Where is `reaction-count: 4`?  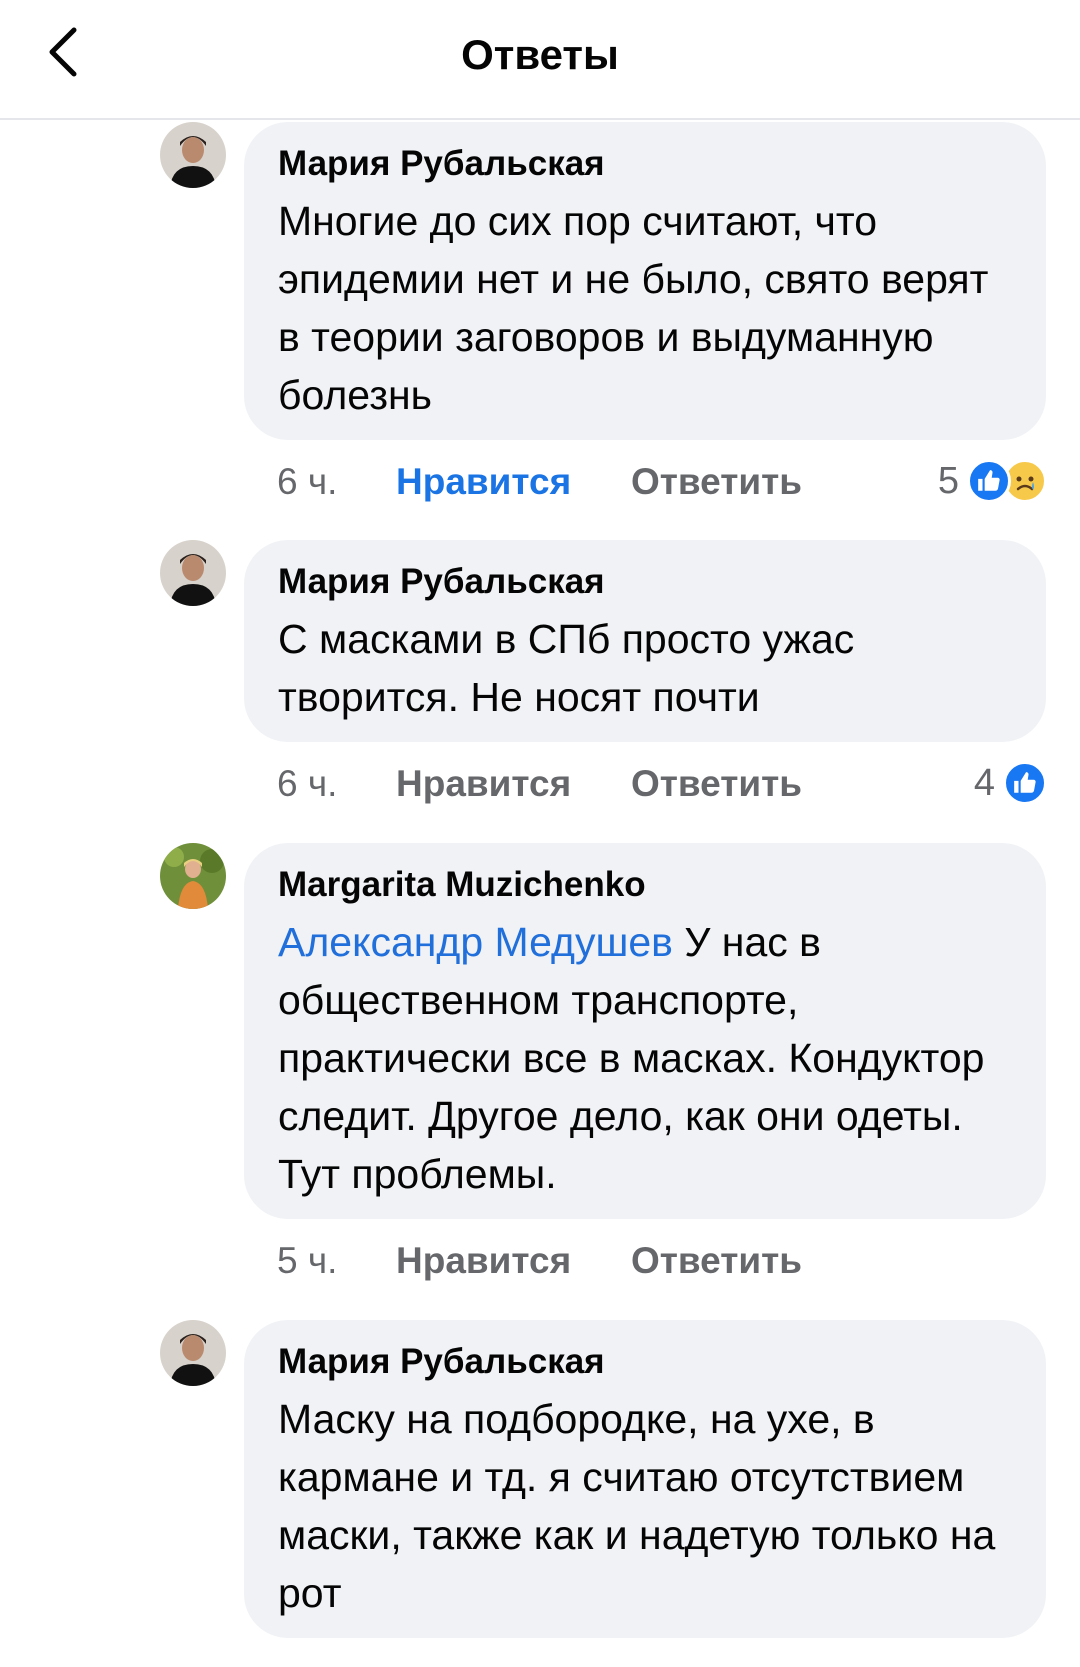 reaction-count: 4 is located at coordinates (984, 782).